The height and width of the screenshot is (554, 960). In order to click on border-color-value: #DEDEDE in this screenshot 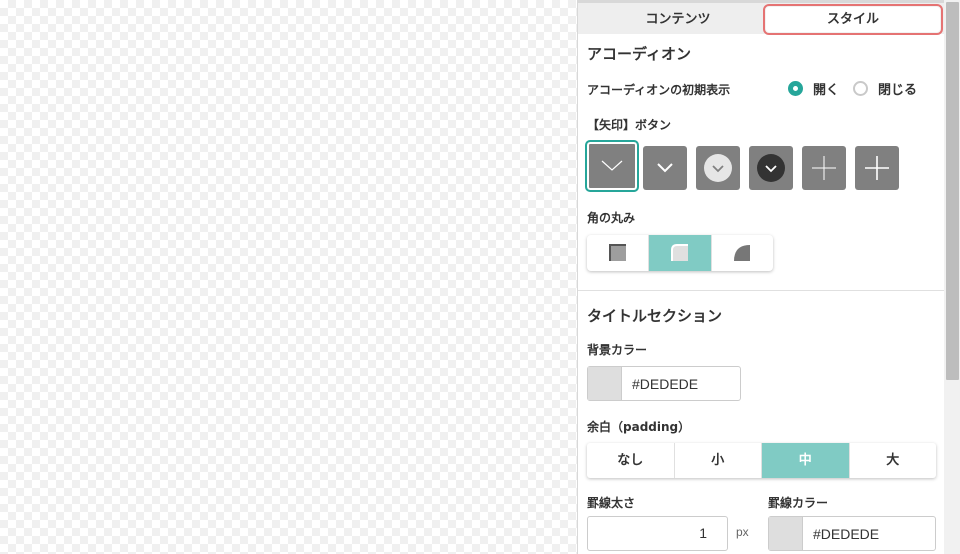, I will do `click(846, 533)`.